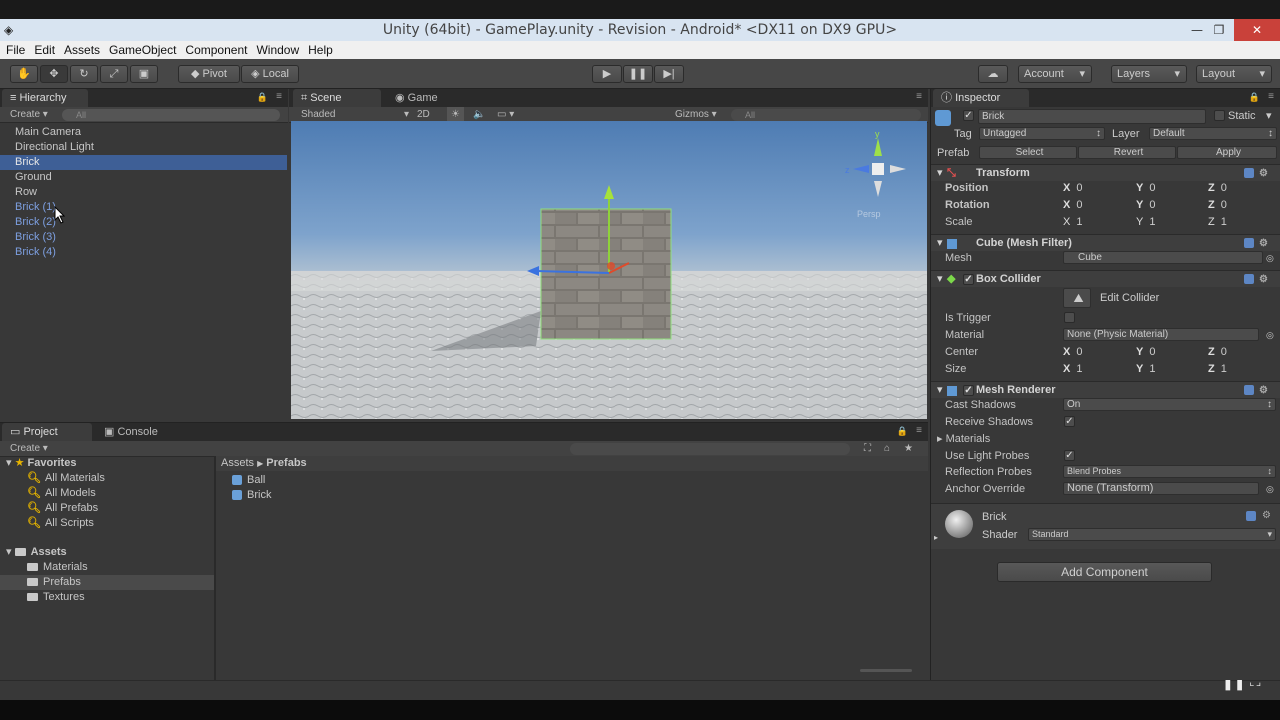  What do you see at coordinates (1234, 74) in the screenshot?
I see `layout-dropdown: Layout ▾` at bounding box center [1234, 74].